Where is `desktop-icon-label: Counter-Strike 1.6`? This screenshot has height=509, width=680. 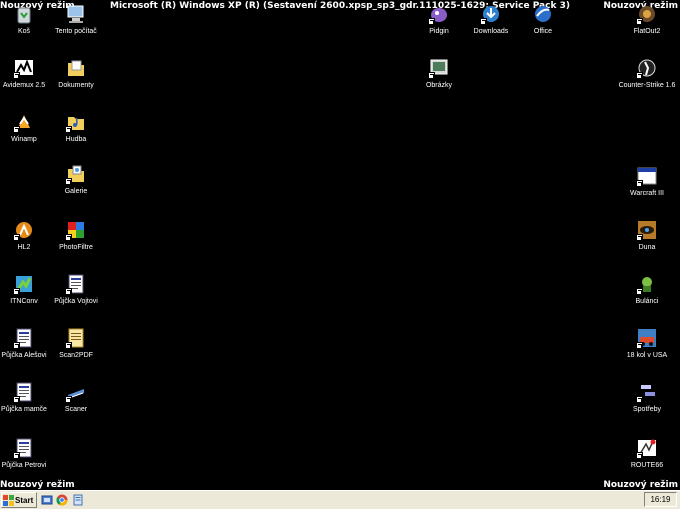
desktop-icon-label: Counter-Strike 1.6 is located at coordinates (647, 85).